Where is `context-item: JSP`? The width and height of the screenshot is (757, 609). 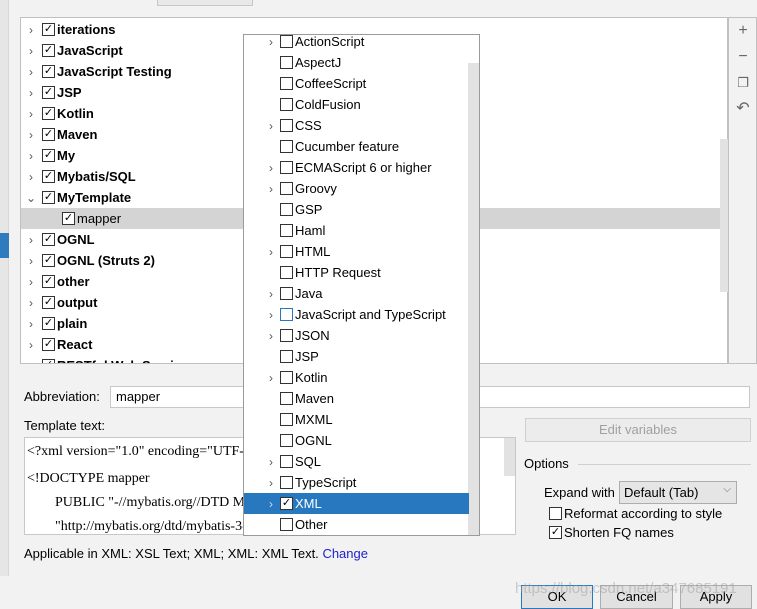
context-item: JSP is located at coordinates (356, 356).